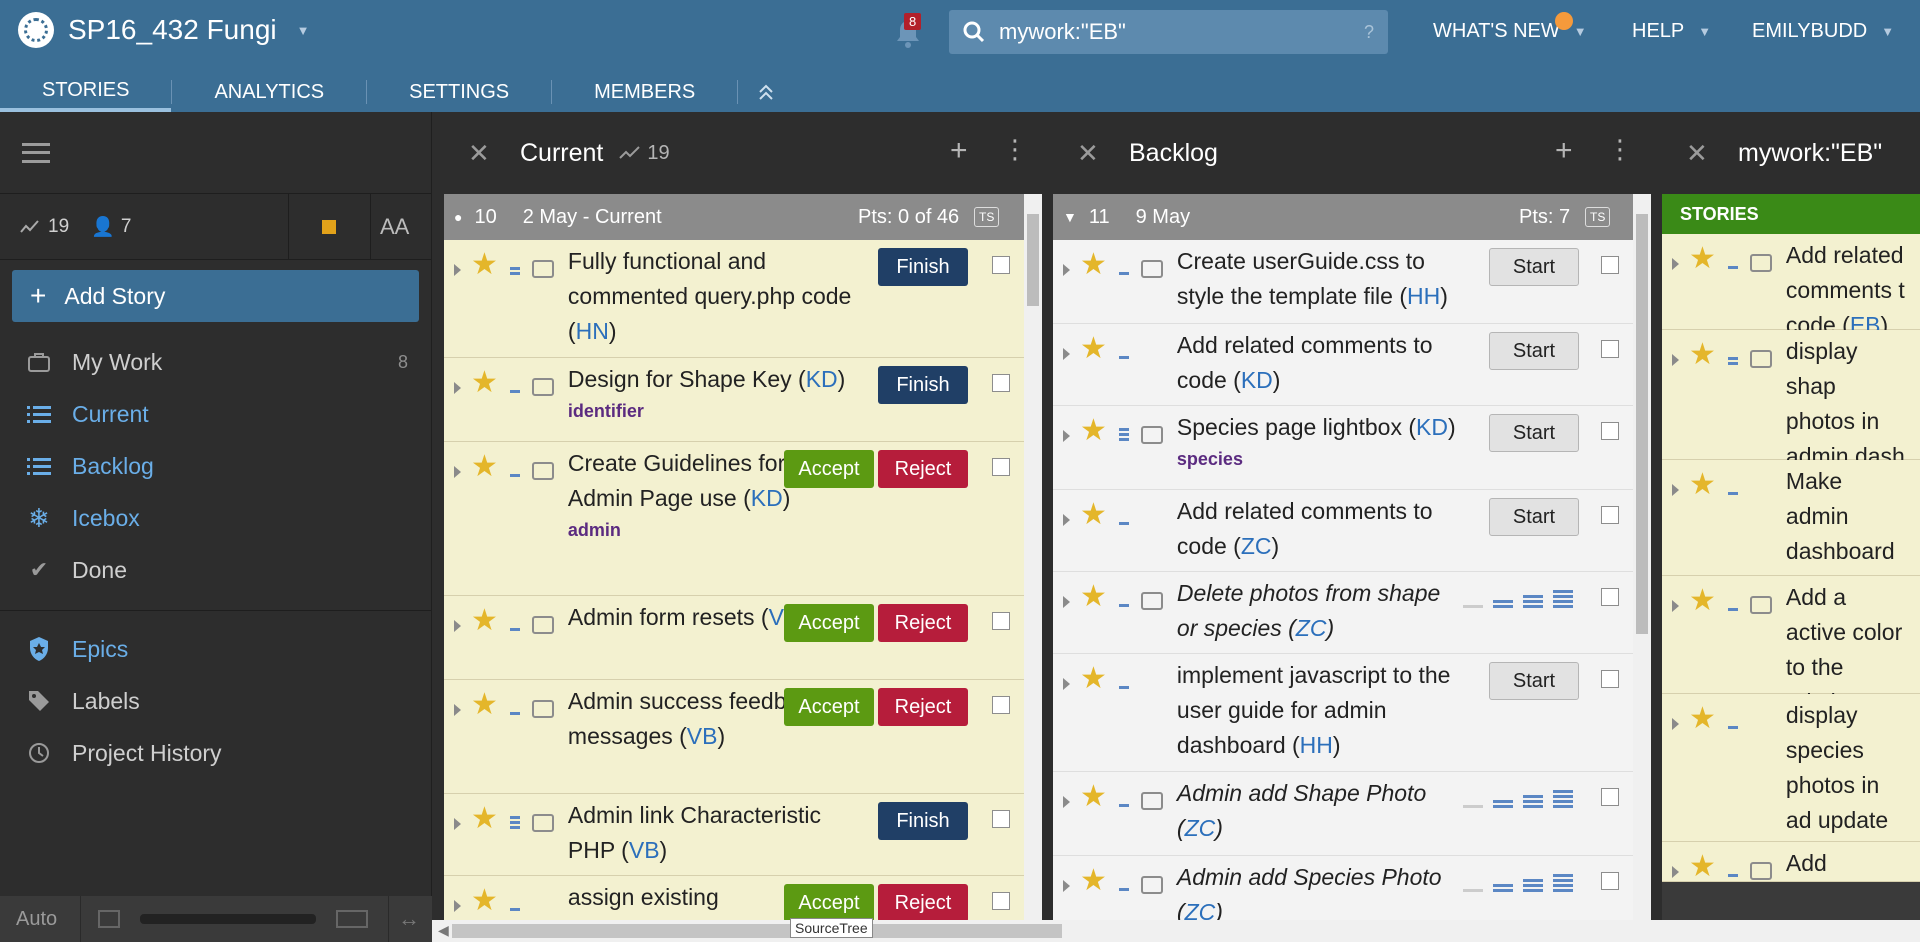  I want to click on owner-initials: HN, so click(592, 331).